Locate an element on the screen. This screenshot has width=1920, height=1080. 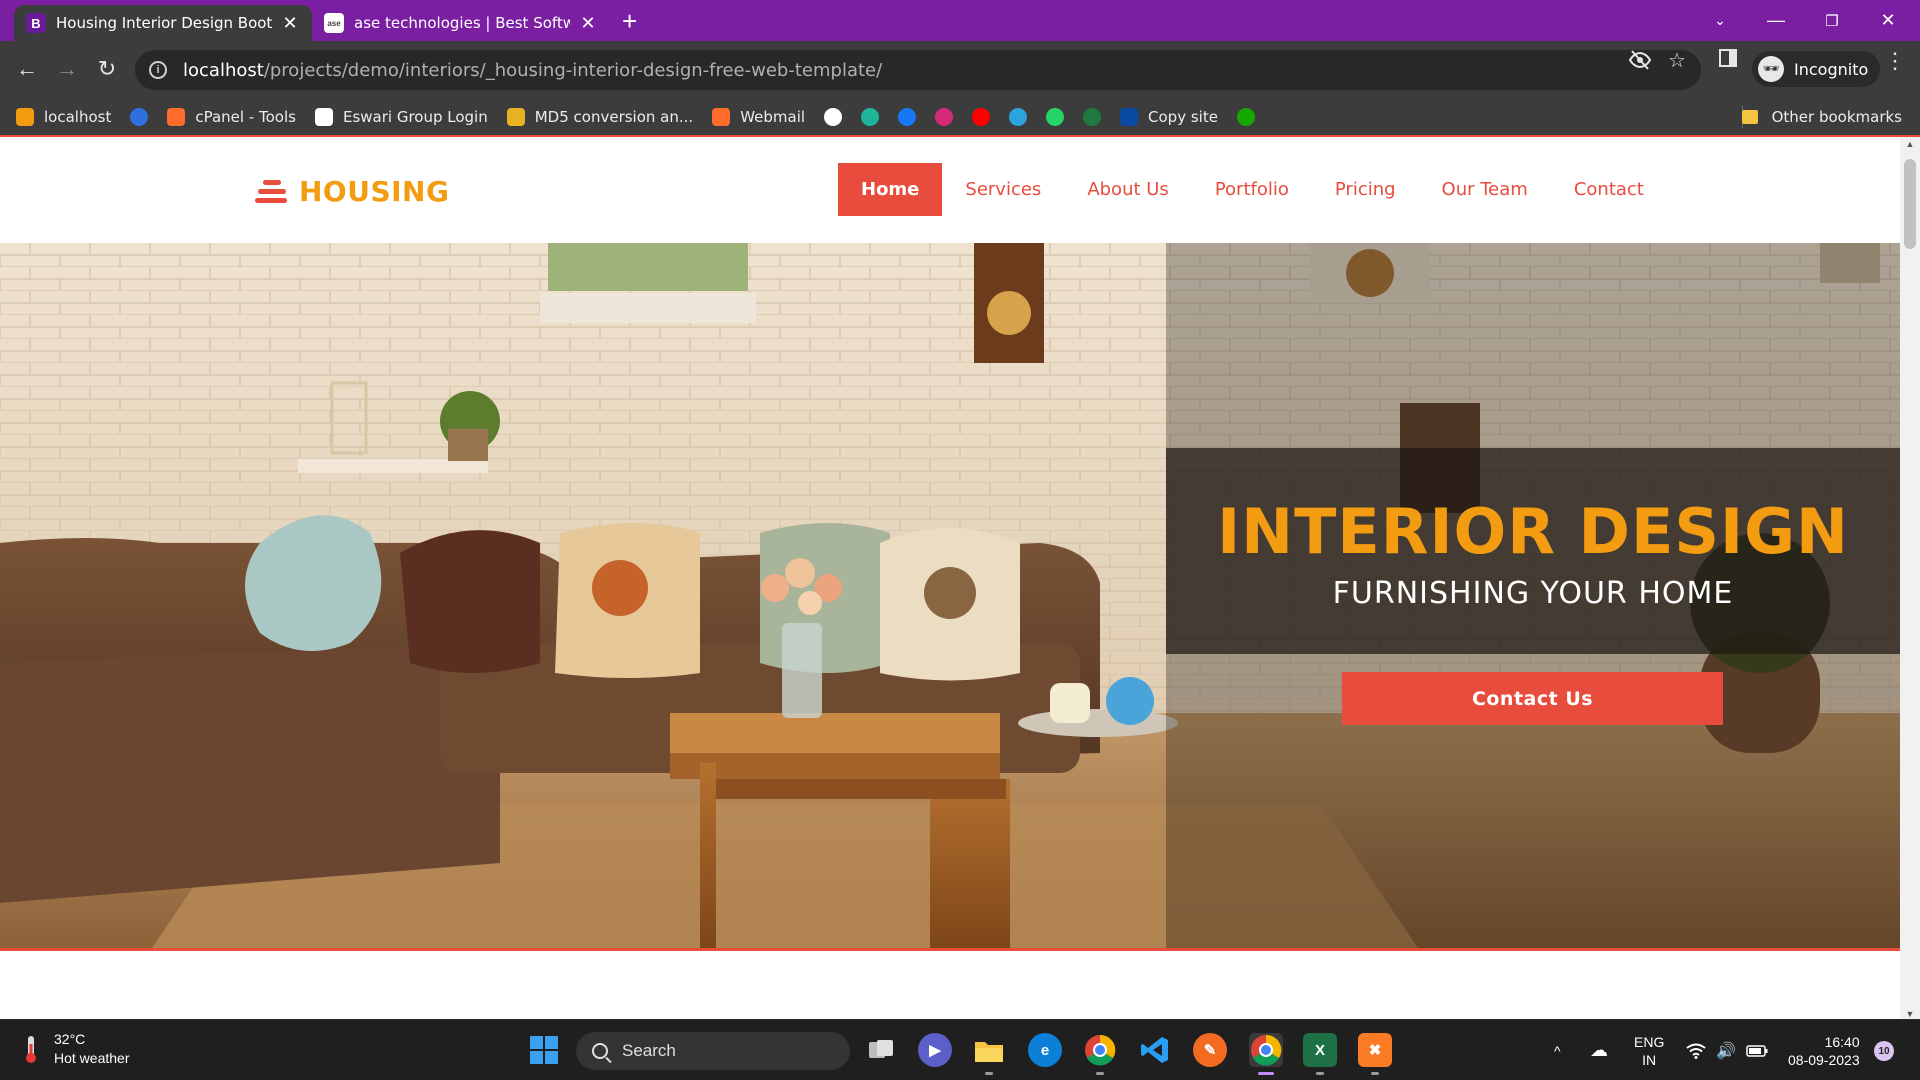
bookmark-diamond is located at coordinates (870, 116).